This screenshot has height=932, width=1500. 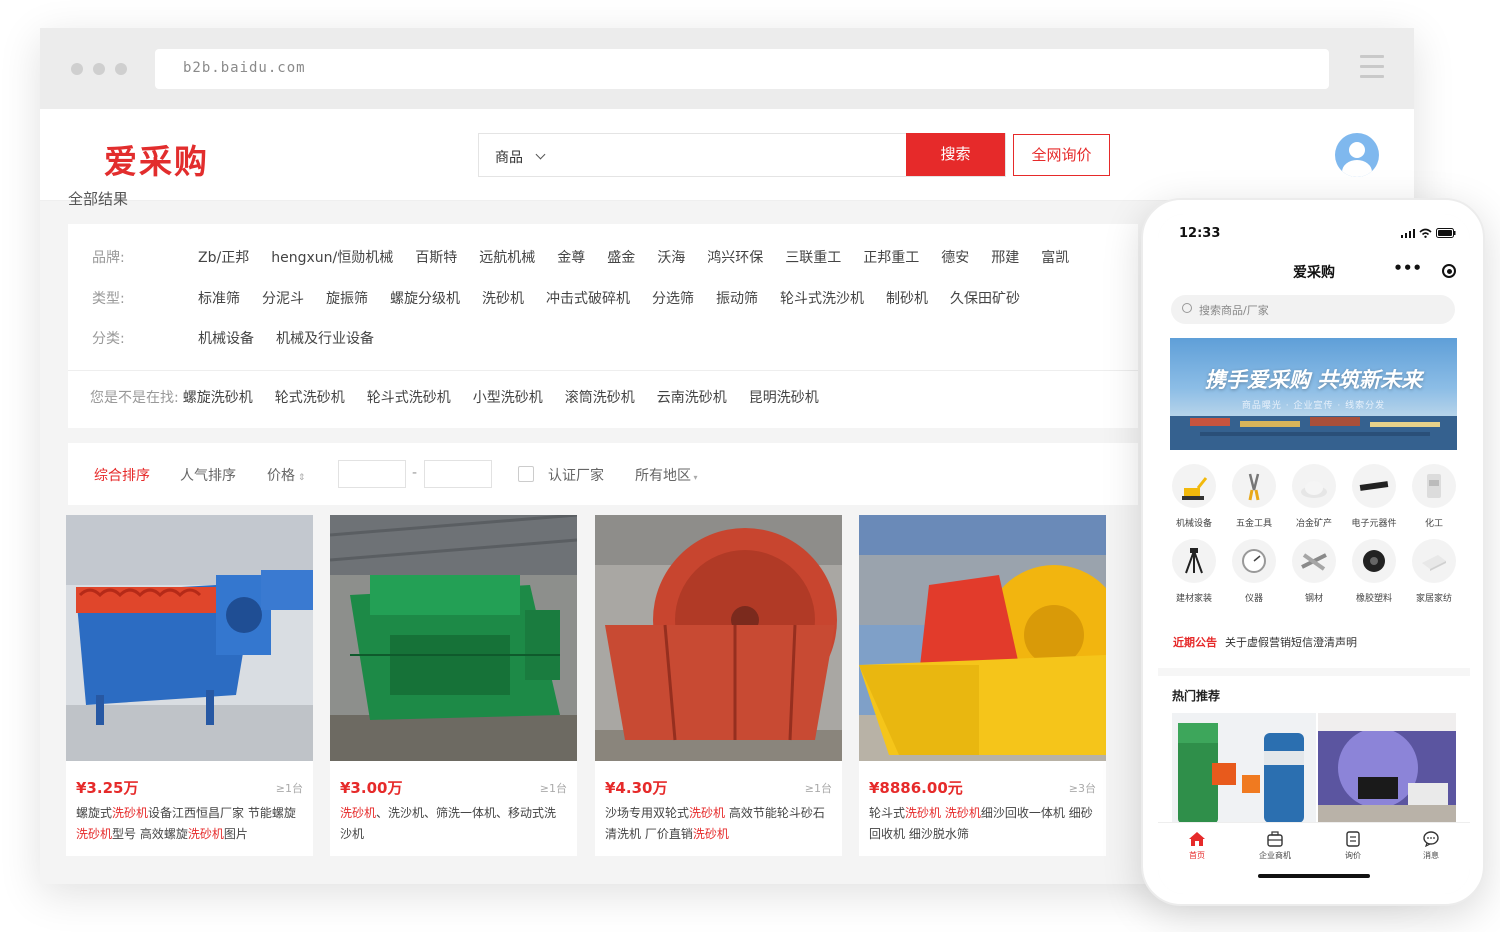 What do you see at coordinates (1313, 394) in the screenshot?
I see `phone-banner: 携手爱采购 共筑新未来 商品曝光 · 企业宣传 · 线索分发` at bounding box center [1313, 394].